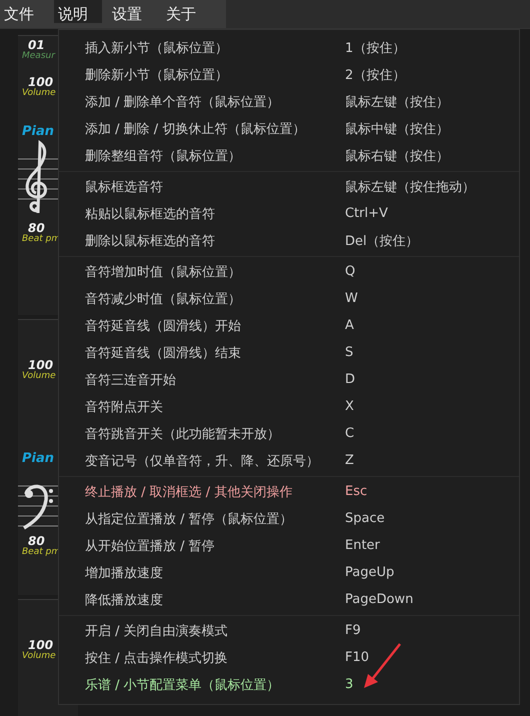  Describe the element at coordinates (350, 271) in the screenshot. I see `shortcut-key: Q` at that location.